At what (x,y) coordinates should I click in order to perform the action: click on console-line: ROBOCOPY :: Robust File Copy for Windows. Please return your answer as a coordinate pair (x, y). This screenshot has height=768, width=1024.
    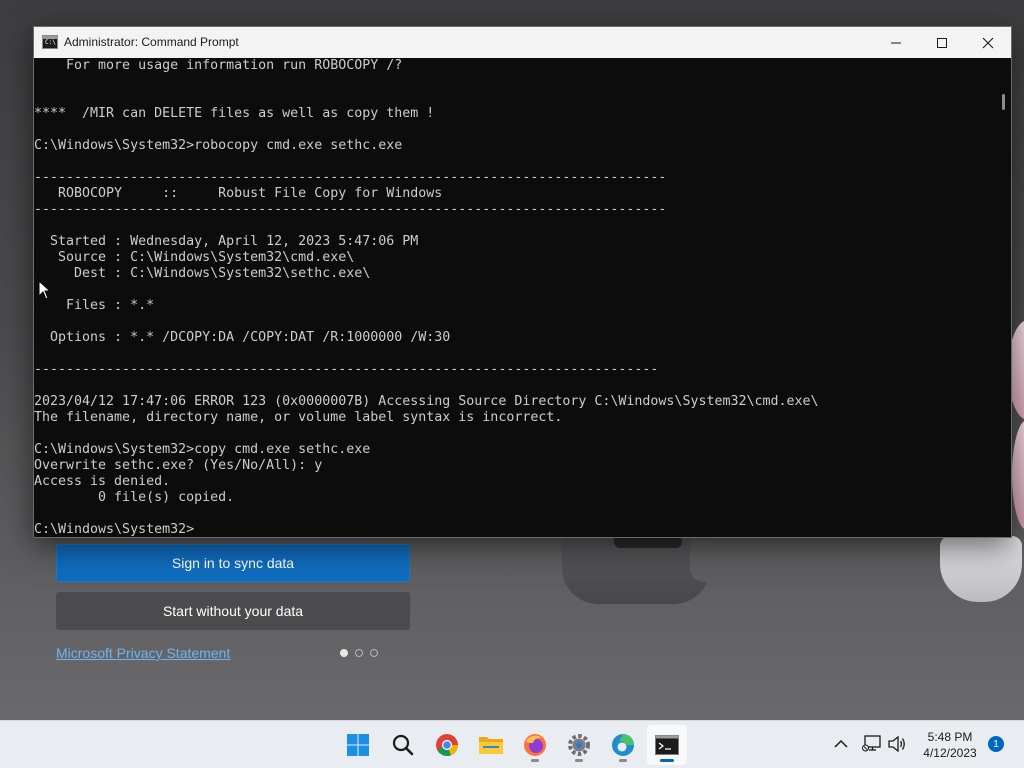
    Looking at the image, I should click on (238, 193).